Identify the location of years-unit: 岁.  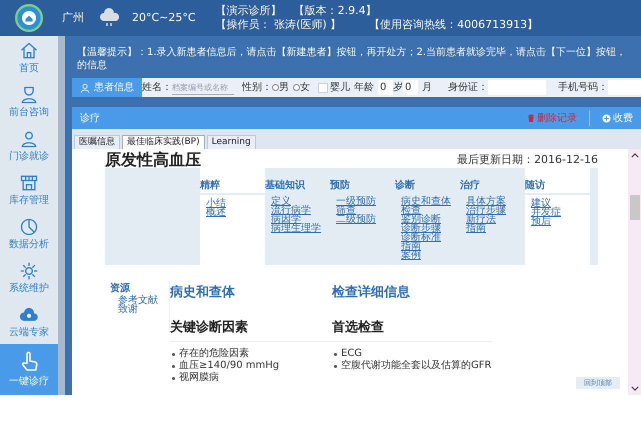
(398, 87).